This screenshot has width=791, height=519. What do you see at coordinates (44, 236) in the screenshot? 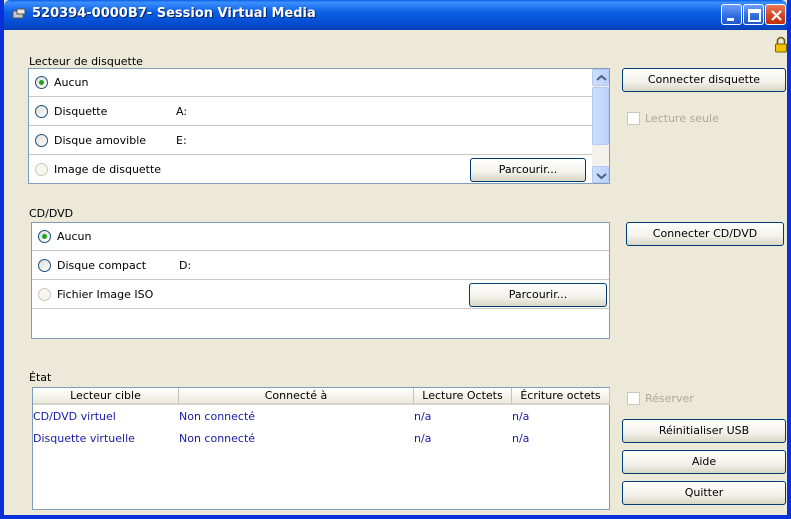
I see `cd-none-radio` at bounding box center [44, 236].